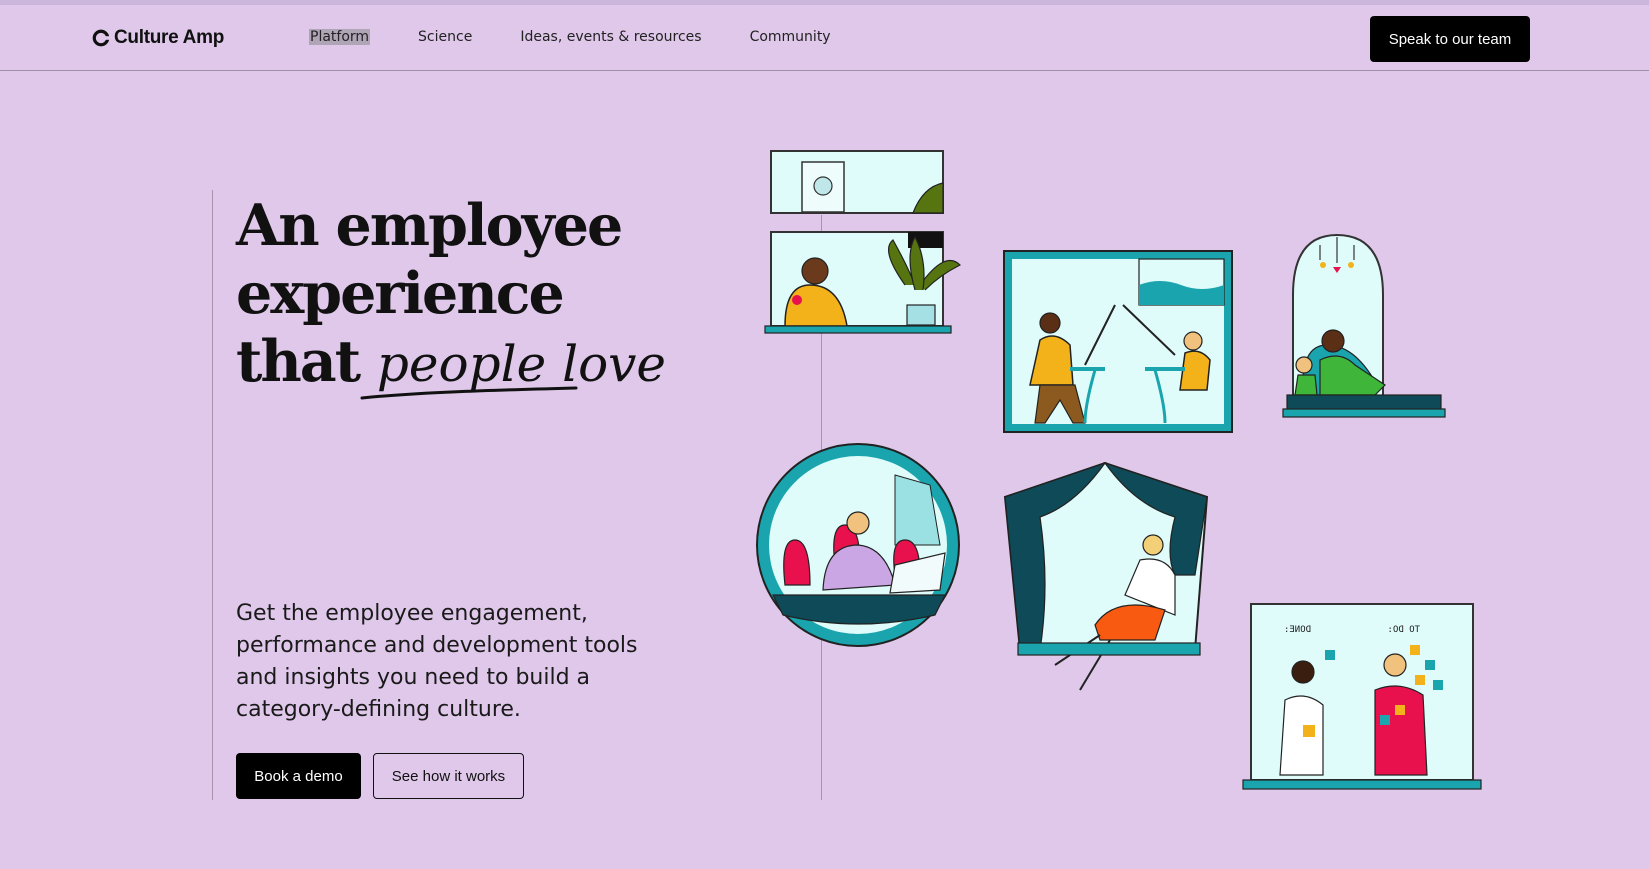 The image size is (1649, 869). What do you see at coordinates (298, 361) in the screenshot?
I see `headline-that: that` at bounding box center [298, 361].